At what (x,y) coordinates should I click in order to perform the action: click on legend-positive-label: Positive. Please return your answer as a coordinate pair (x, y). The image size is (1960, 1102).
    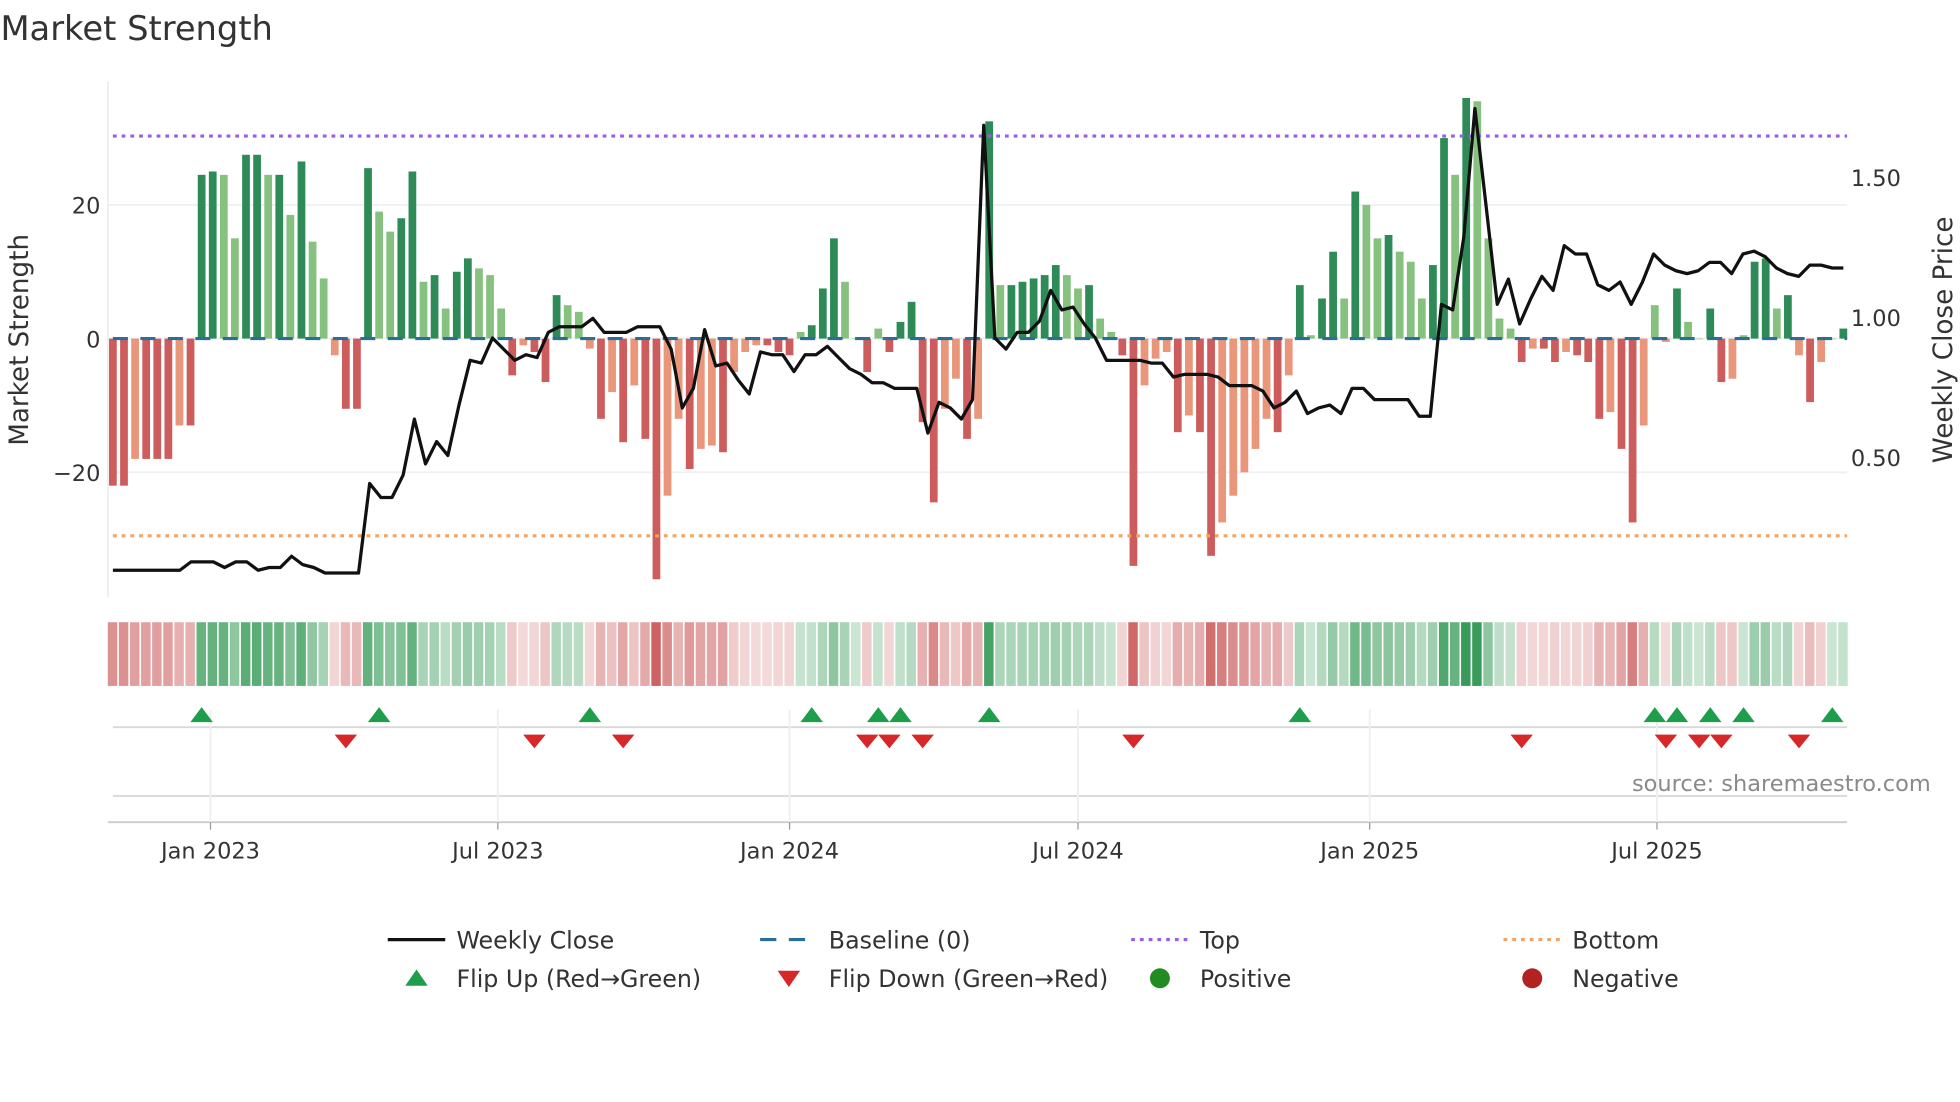
    Looking at the image, I should click on (1245, 979).